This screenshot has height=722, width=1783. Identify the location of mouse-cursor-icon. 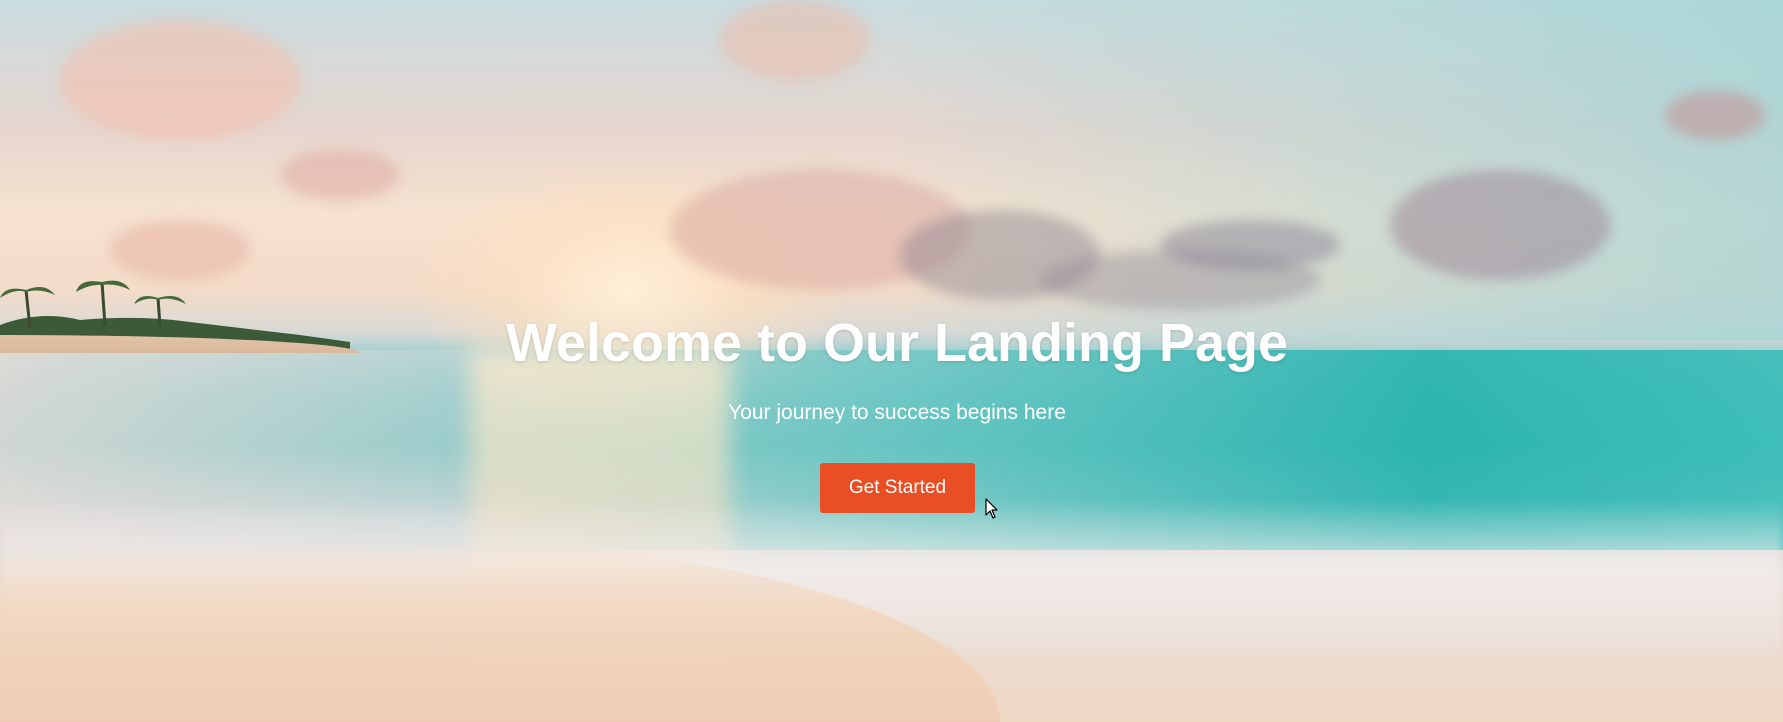
(991, 508).